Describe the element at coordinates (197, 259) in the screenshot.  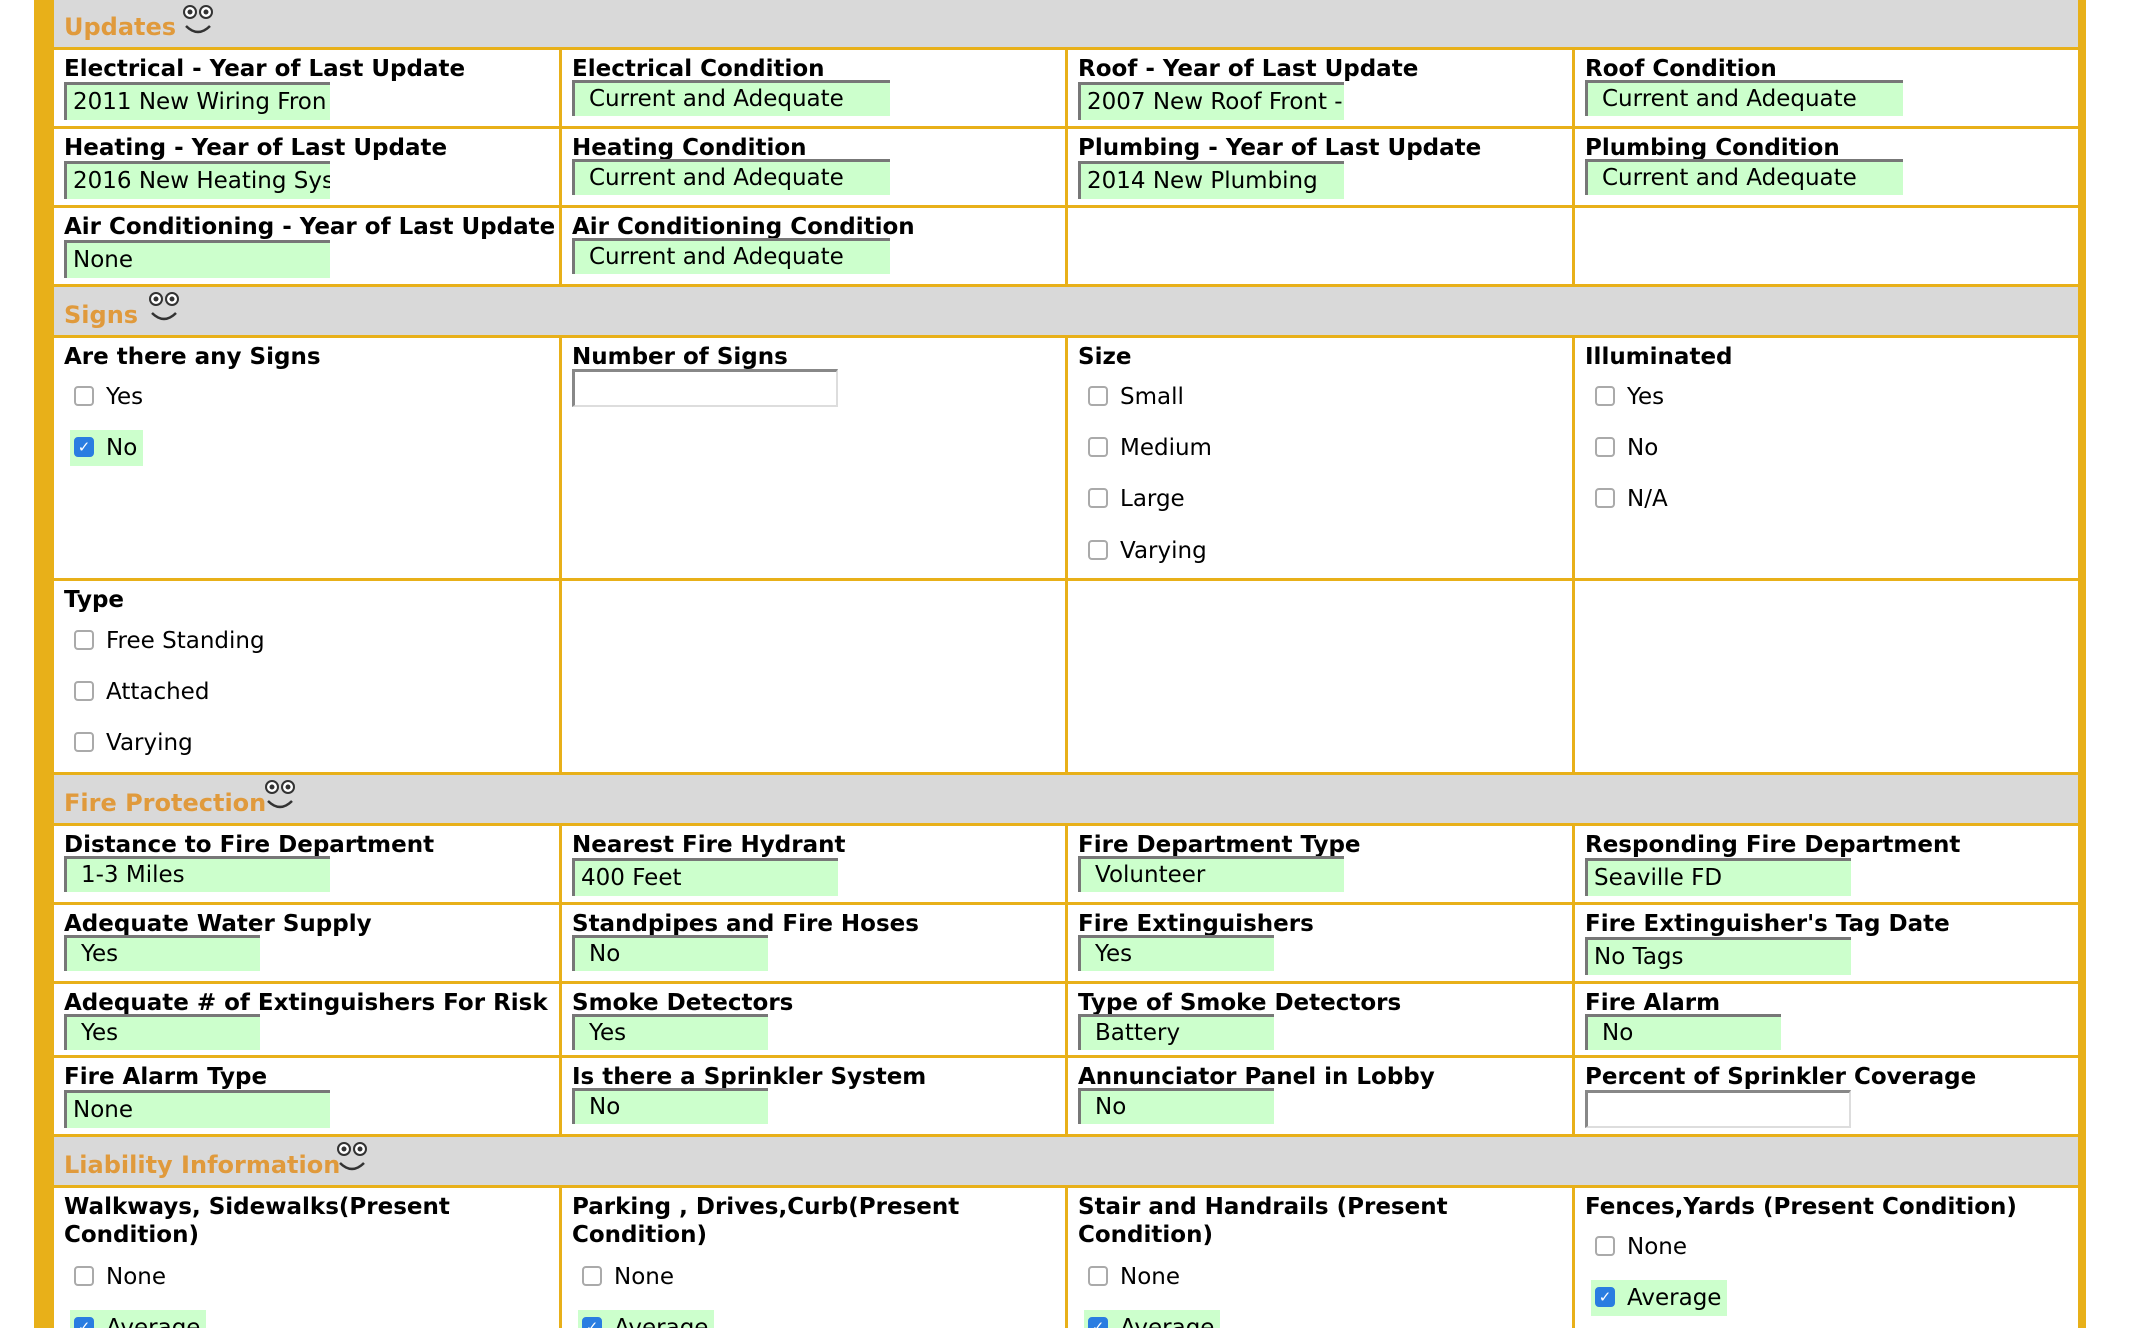
I see `ac-year-input: None` at that location.